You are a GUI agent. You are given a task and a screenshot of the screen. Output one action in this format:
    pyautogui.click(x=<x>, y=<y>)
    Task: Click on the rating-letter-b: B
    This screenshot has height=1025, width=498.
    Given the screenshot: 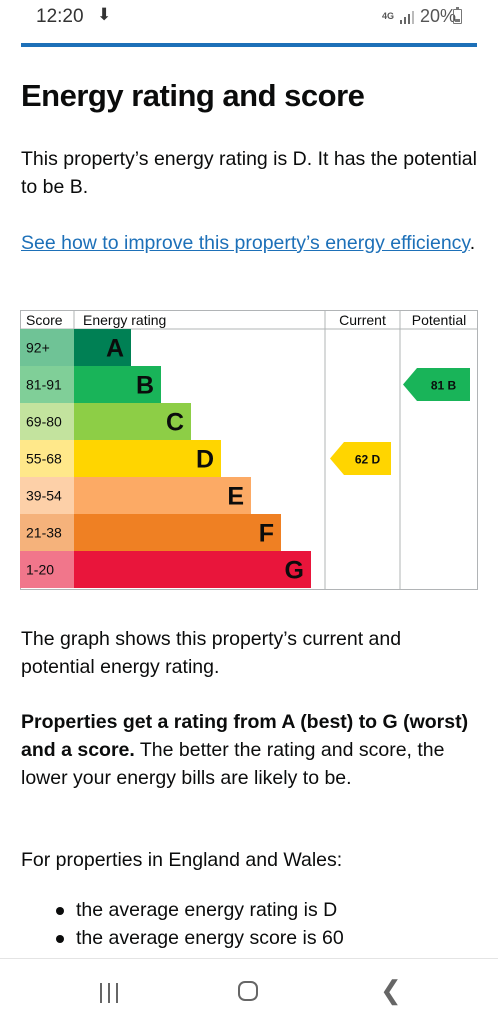 What is the action you would take?
    pyautogui.click(x=145, y=386)
    